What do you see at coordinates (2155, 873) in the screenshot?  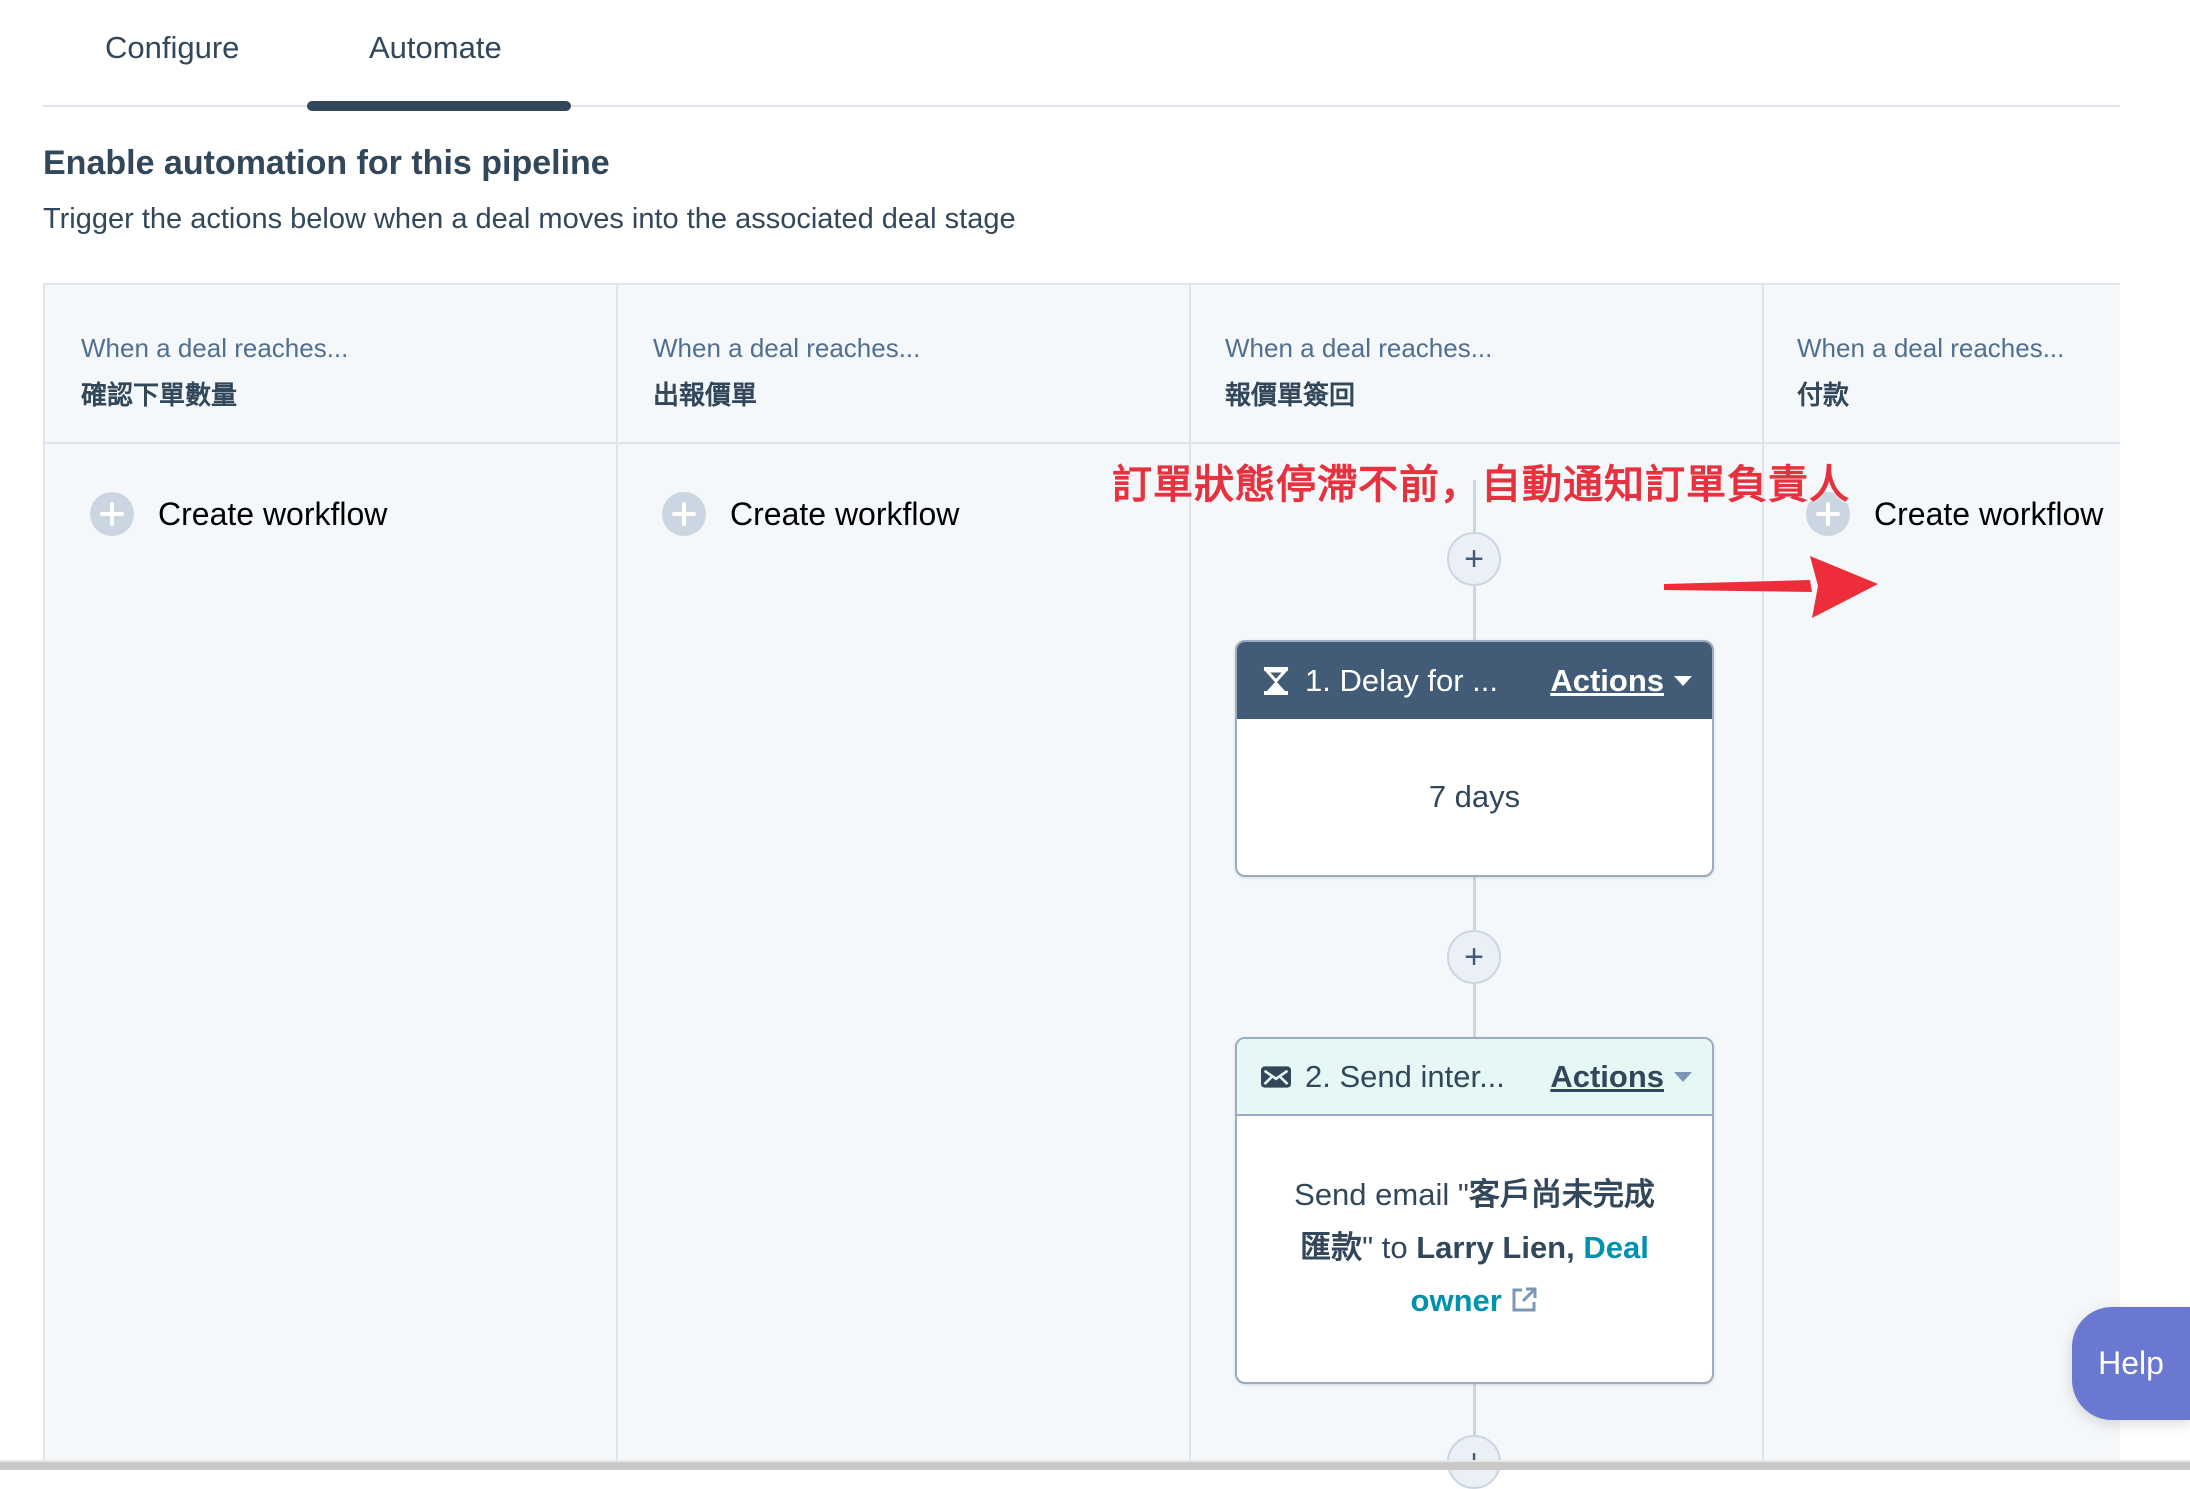 I see `board-right-edge` at bounding box center [2155, 873].